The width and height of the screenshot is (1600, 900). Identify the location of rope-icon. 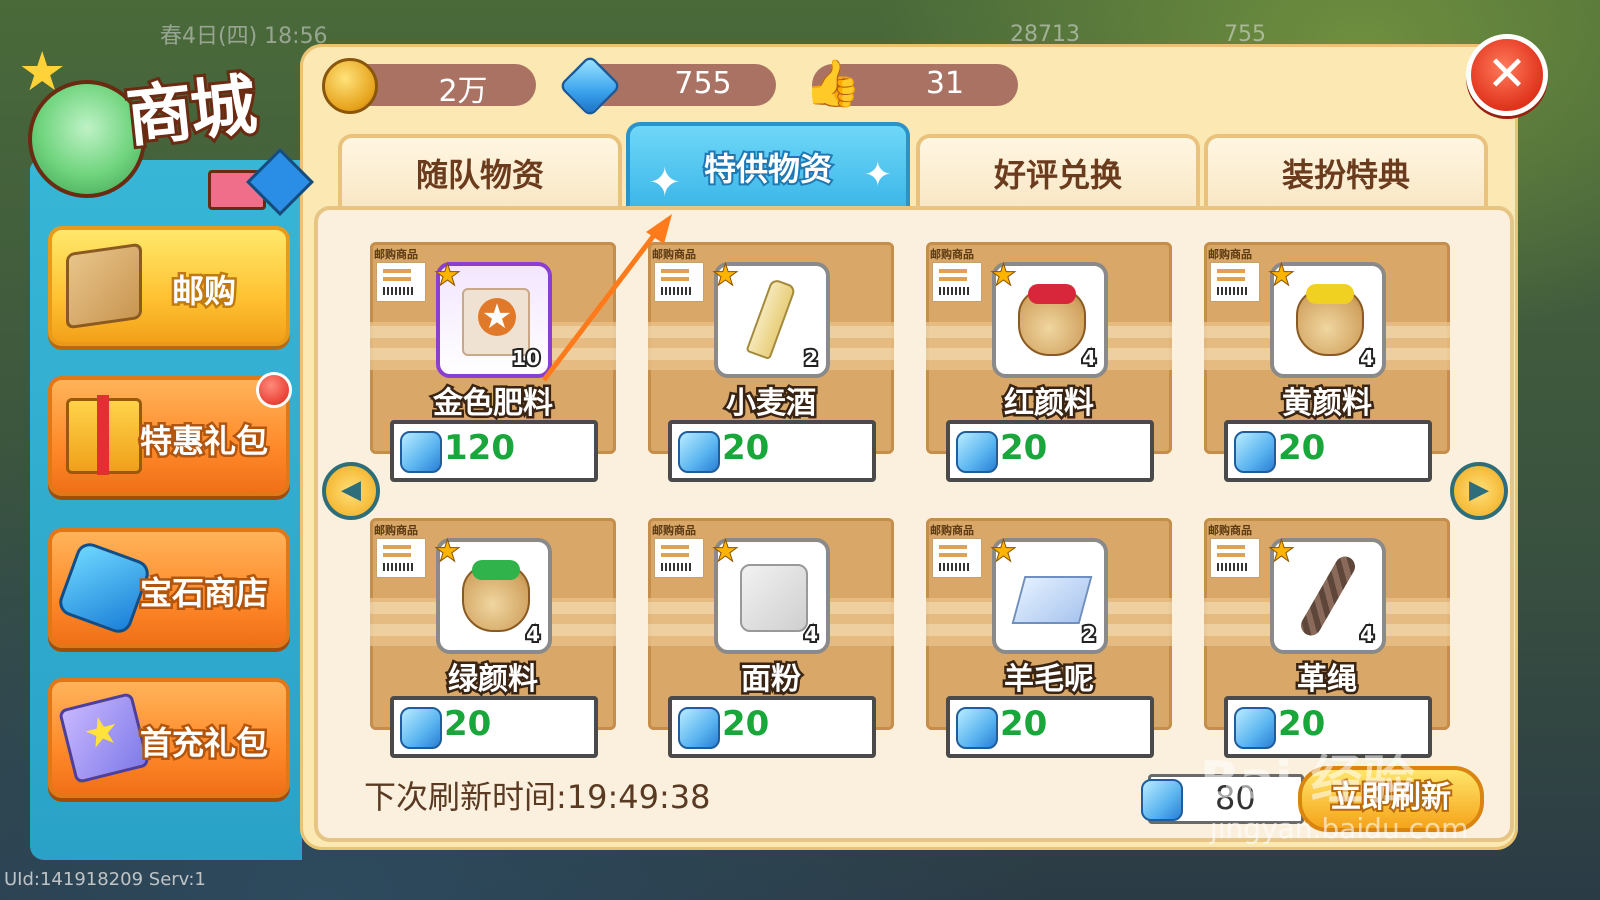
(1328, 596).